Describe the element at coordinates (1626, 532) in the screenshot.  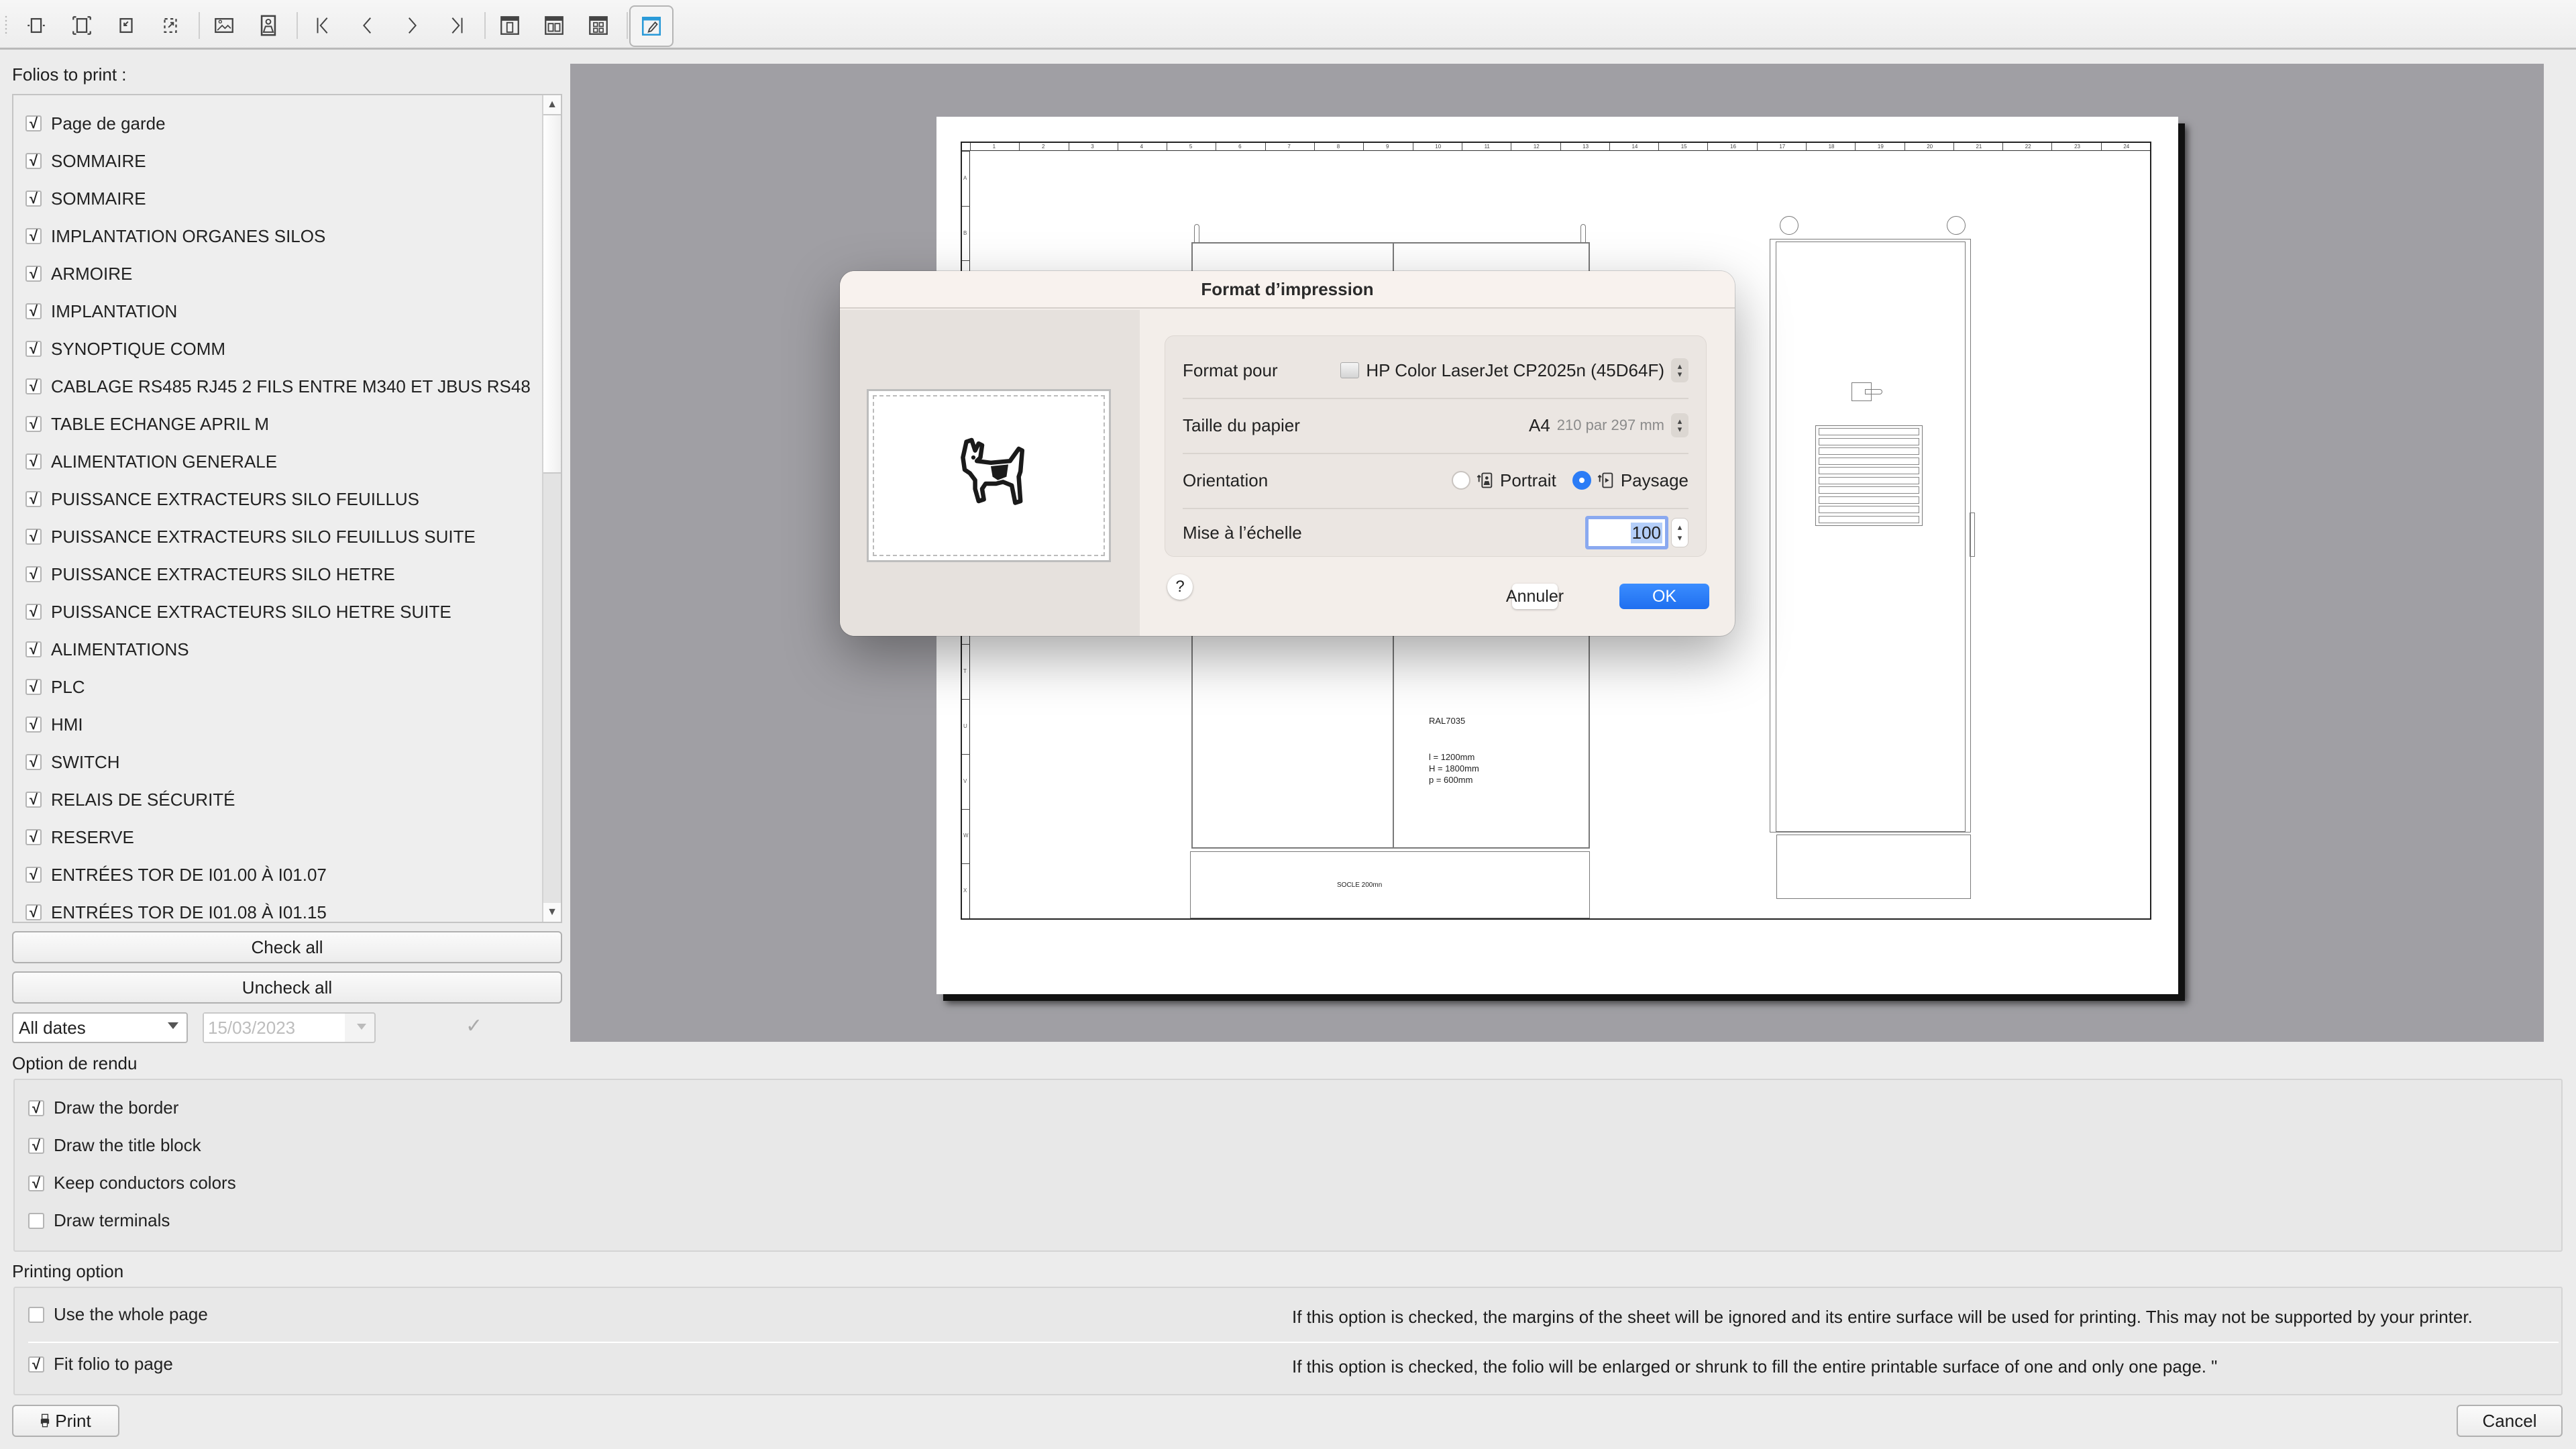
I see `scale-input: 100` at that location.